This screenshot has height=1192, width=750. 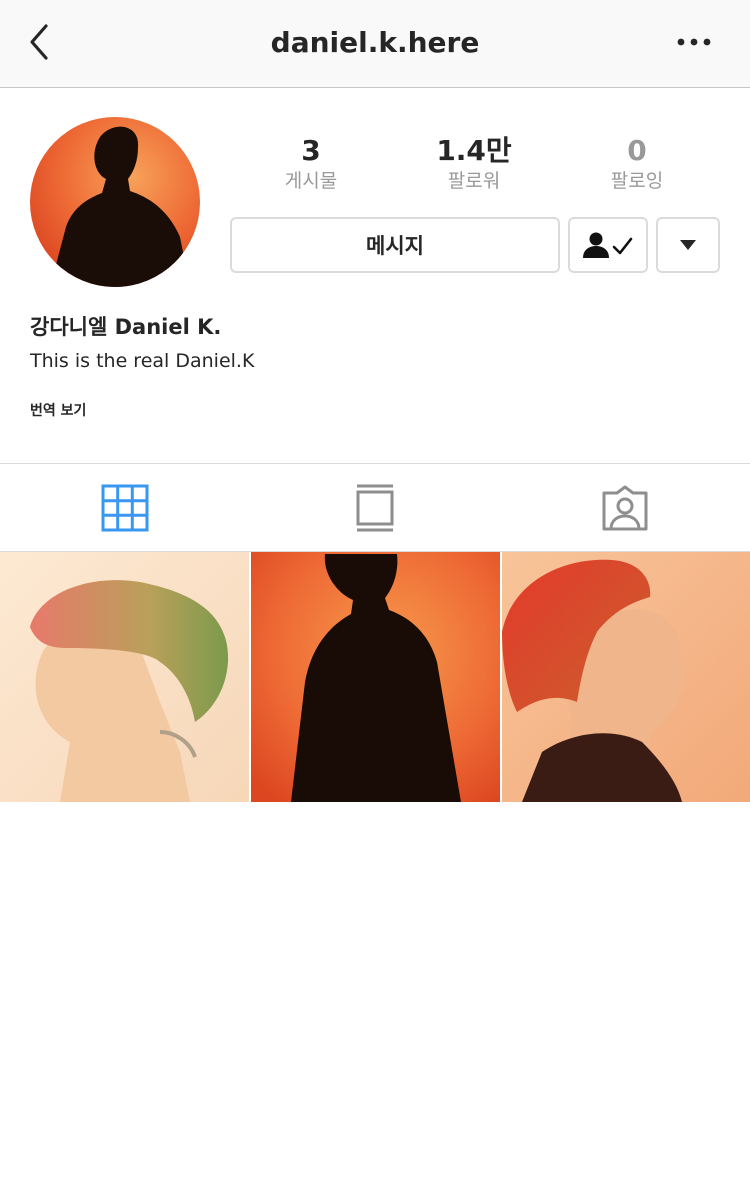 I want to click on more-horizontal-icon, so click(x=694, y=42).